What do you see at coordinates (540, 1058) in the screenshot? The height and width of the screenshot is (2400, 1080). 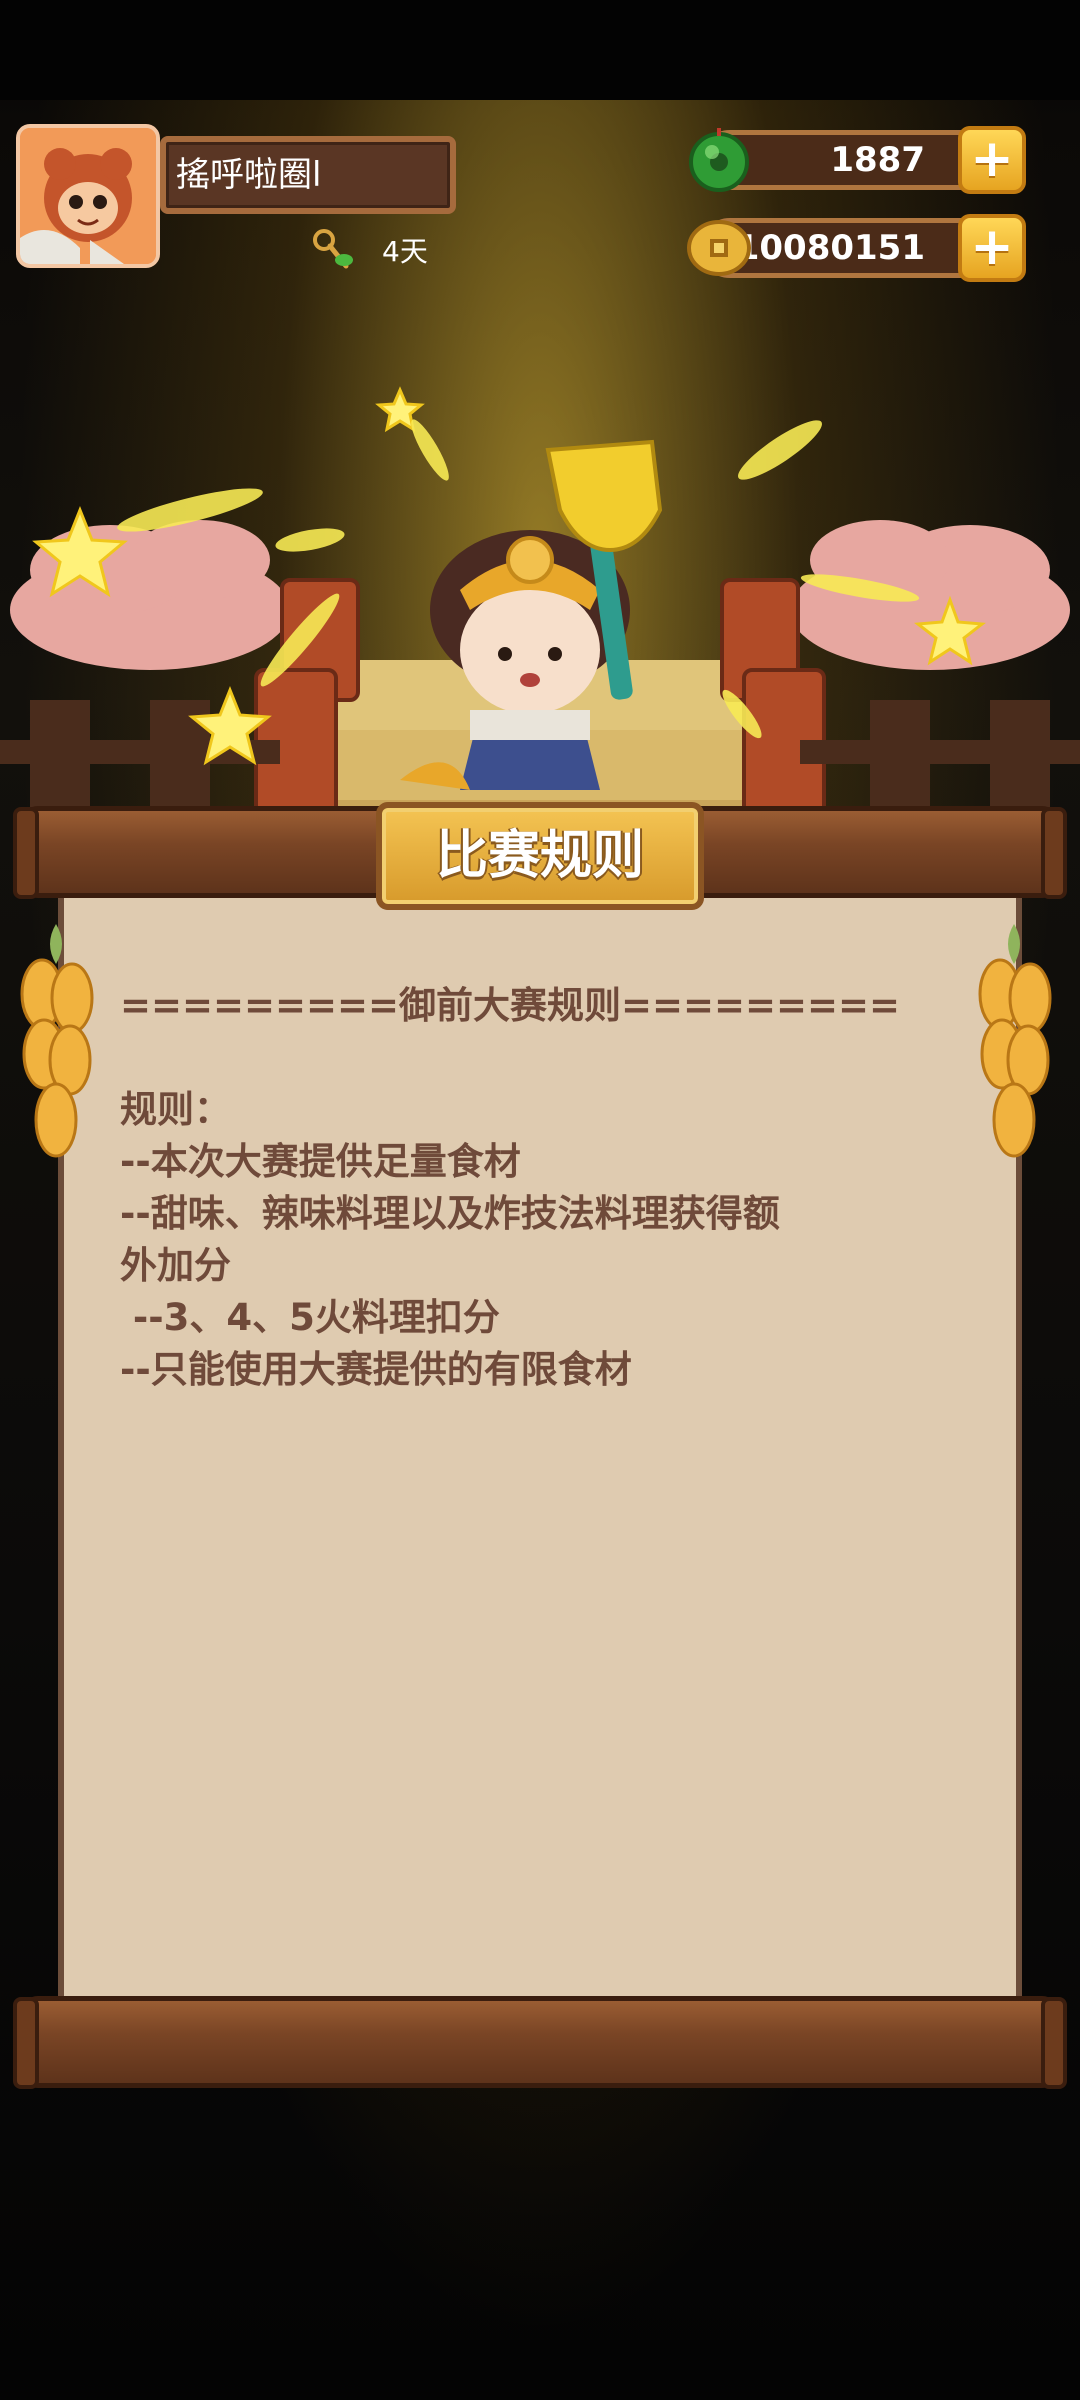 I see `rules-line` at bounding box center [540, 1058].